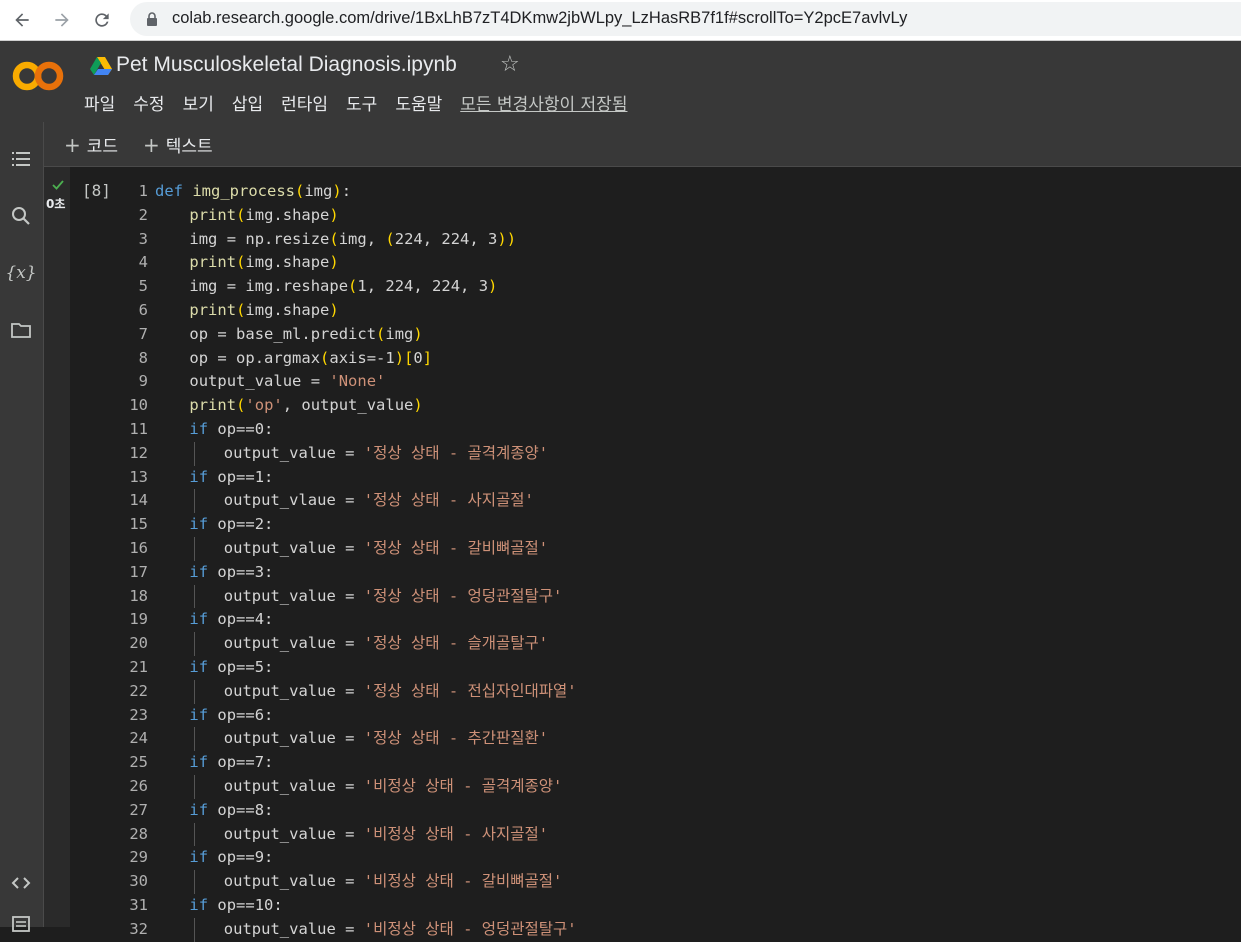  I want to click on code-text: print('op', output_value), so click(306, 405).